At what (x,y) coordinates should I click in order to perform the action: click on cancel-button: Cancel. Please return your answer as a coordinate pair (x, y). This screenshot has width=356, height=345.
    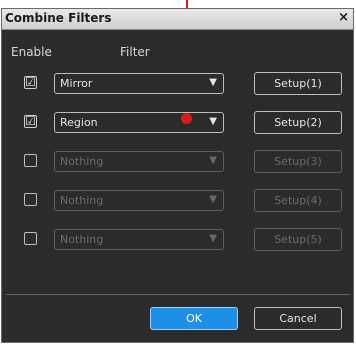
    Looking at the image, I should click on (298, 318).